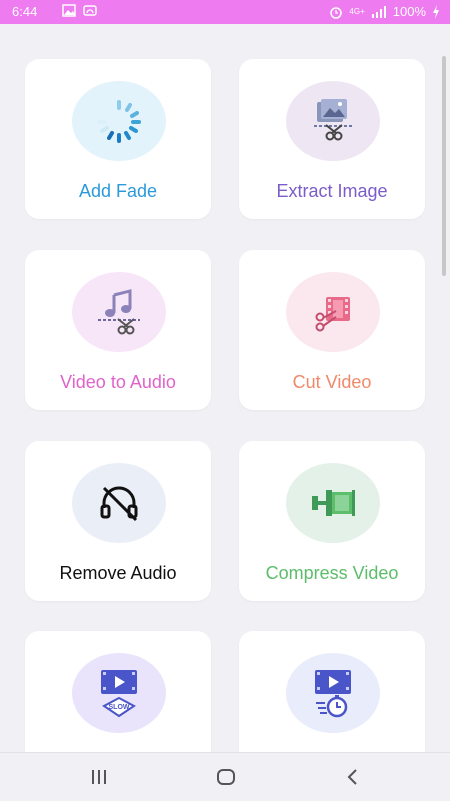  Describe the element at coordinates (118, 191) in the screenshot. I see `tool-label: Add Fade` at that location.